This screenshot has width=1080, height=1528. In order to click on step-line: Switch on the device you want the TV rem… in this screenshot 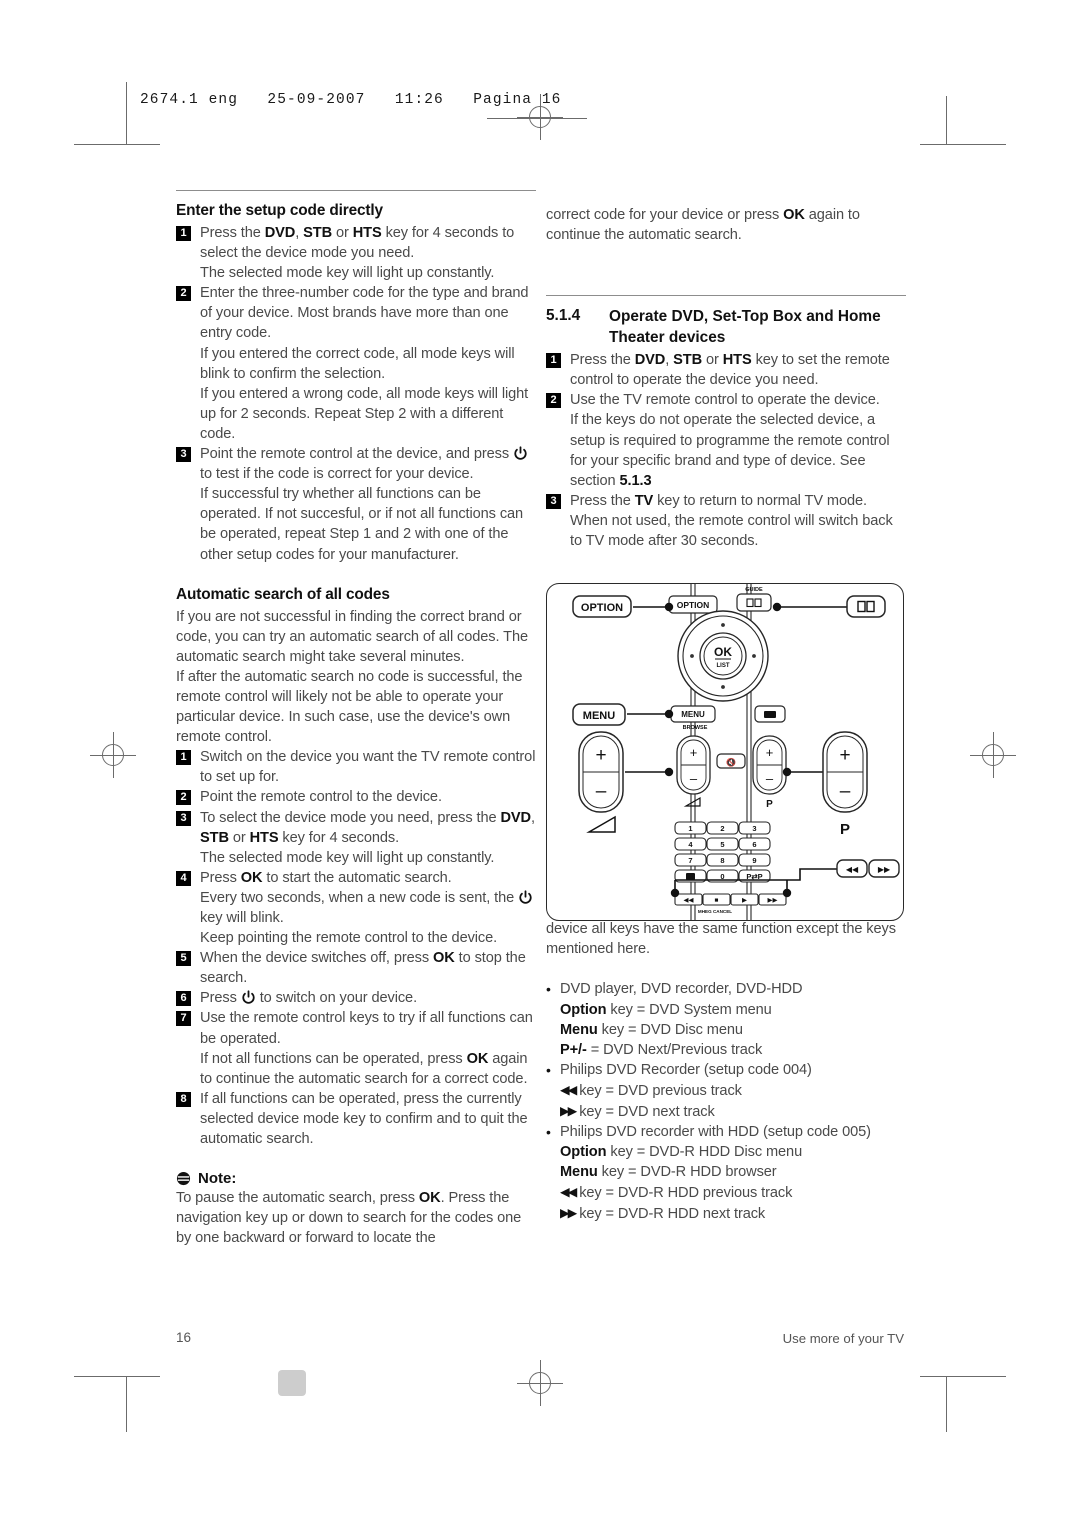, I will do `click(368, 767)`.